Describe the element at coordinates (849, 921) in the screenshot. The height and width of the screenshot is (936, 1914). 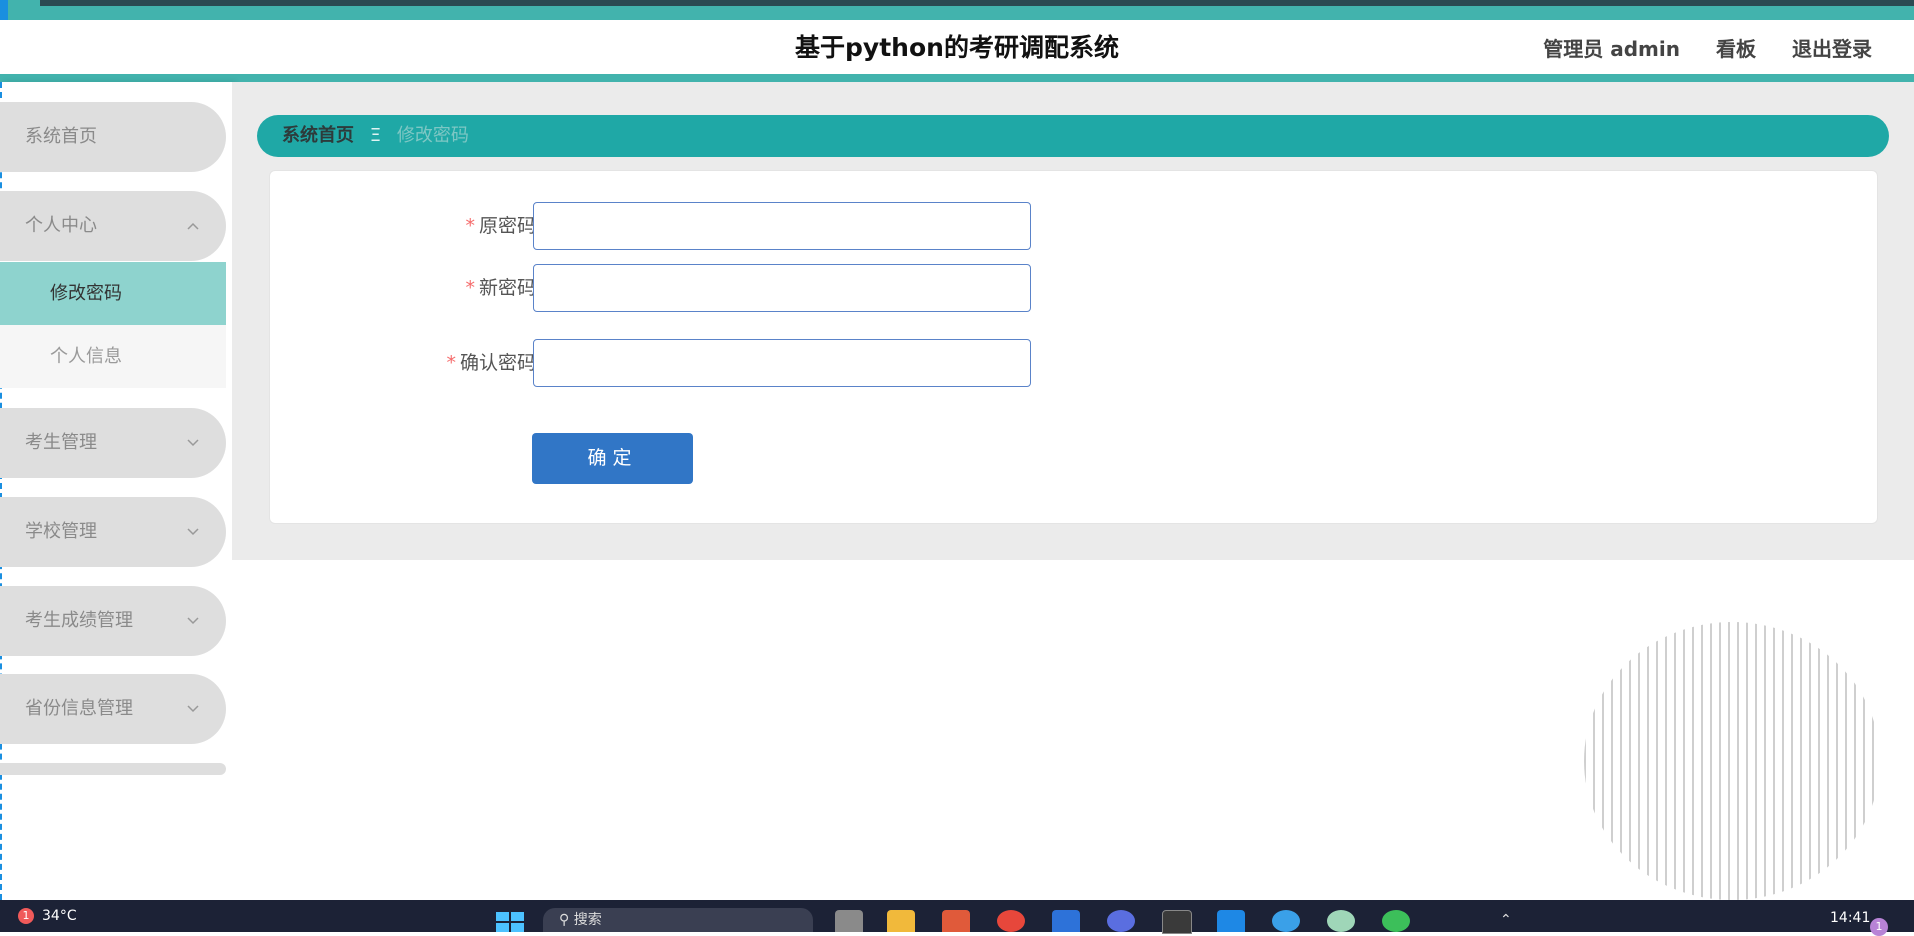
I see `task-view-icon` at that location.